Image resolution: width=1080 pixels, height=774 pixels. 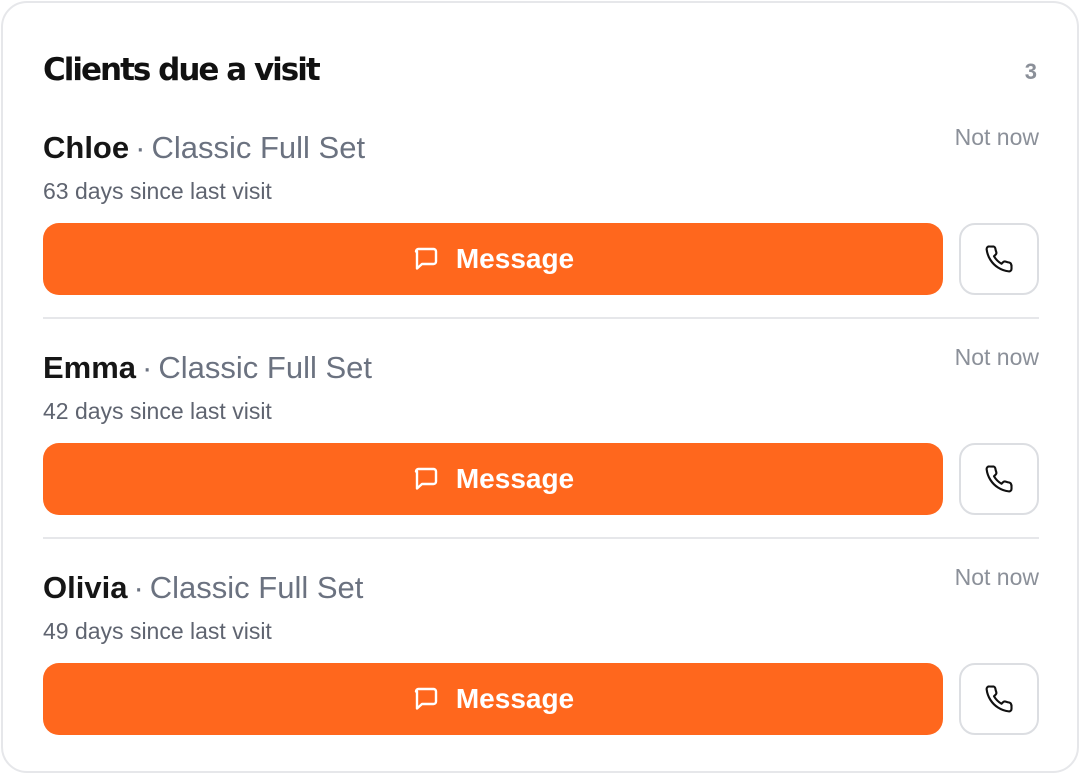 I want to click on client-heading: Emma · Classic Full Set, so click(x=207, y=368).